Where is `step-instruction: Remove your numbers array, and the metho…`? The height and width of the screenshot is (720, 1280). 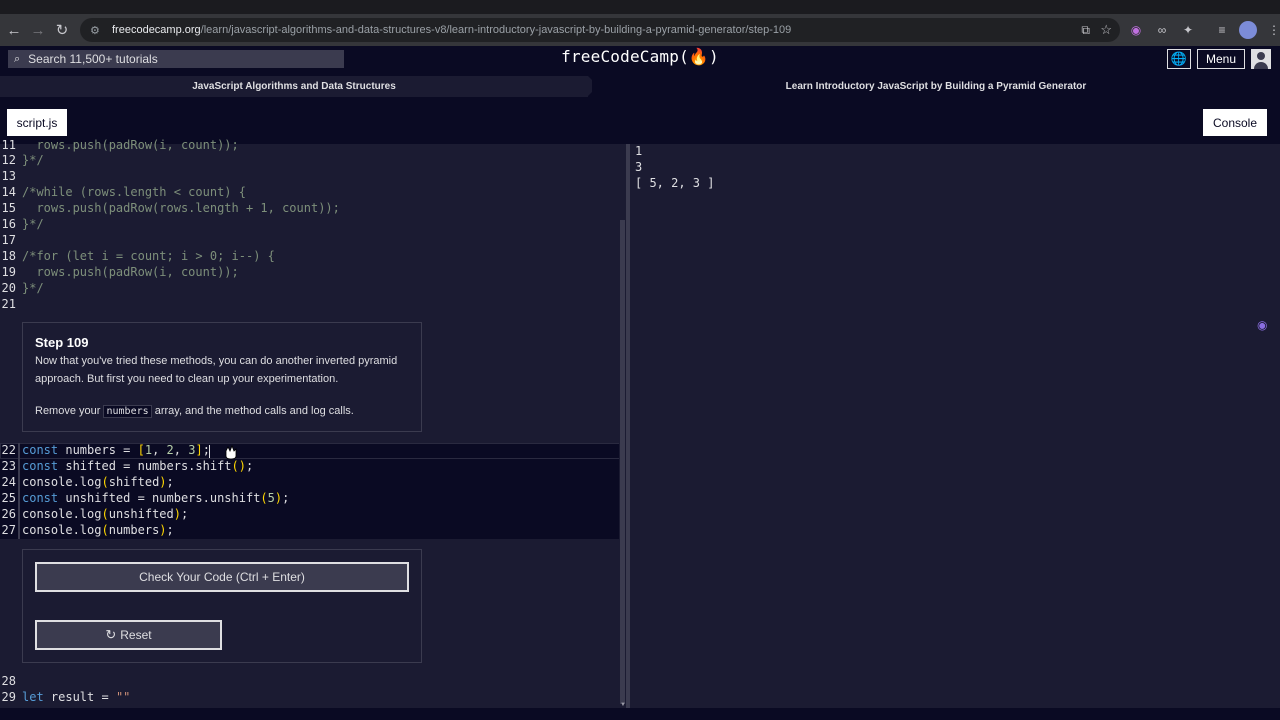
step-instruction: Remove your numbers array, and the metho… is located at coordinates (194, 411).